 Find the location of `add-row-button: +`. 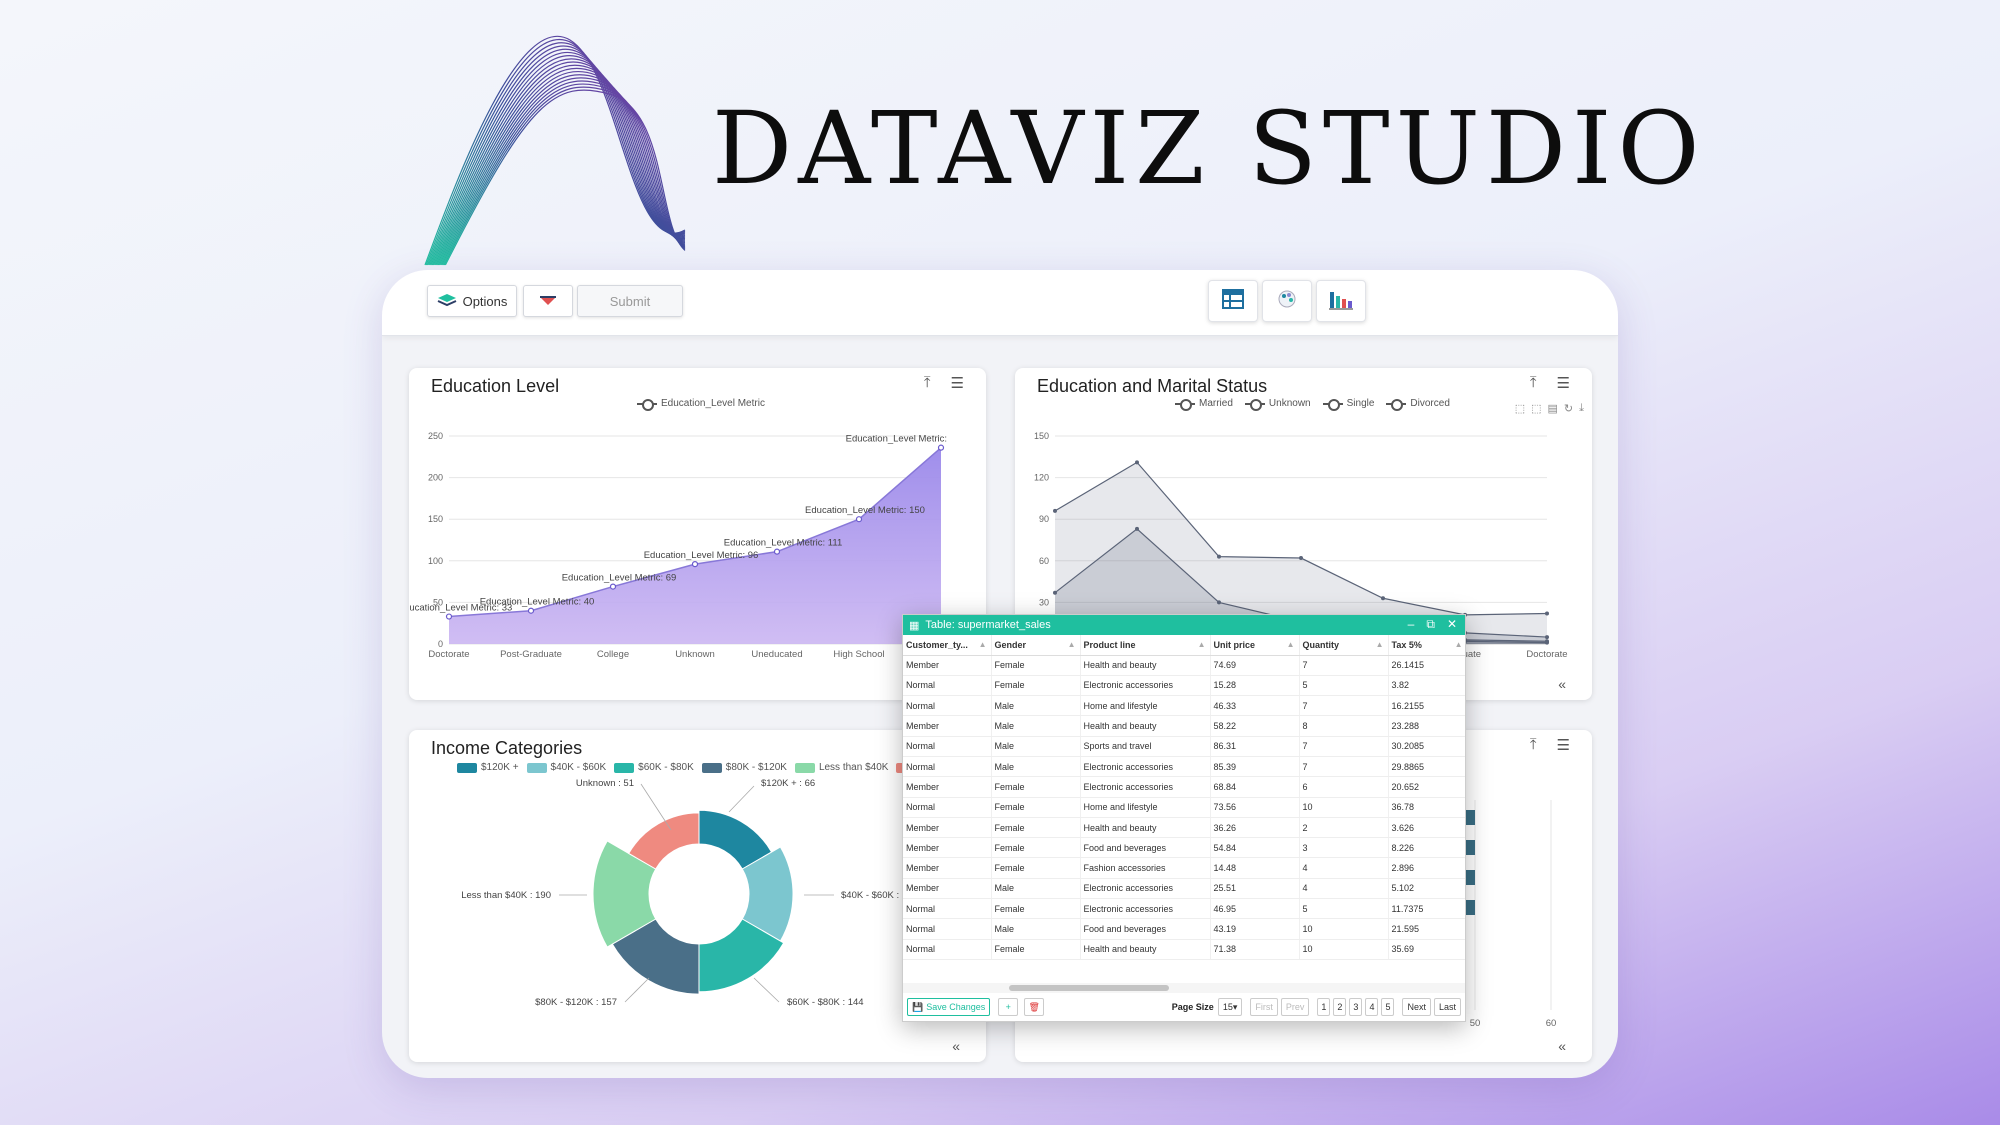

add-row-button: + is located at coordinates (1008, 1007).